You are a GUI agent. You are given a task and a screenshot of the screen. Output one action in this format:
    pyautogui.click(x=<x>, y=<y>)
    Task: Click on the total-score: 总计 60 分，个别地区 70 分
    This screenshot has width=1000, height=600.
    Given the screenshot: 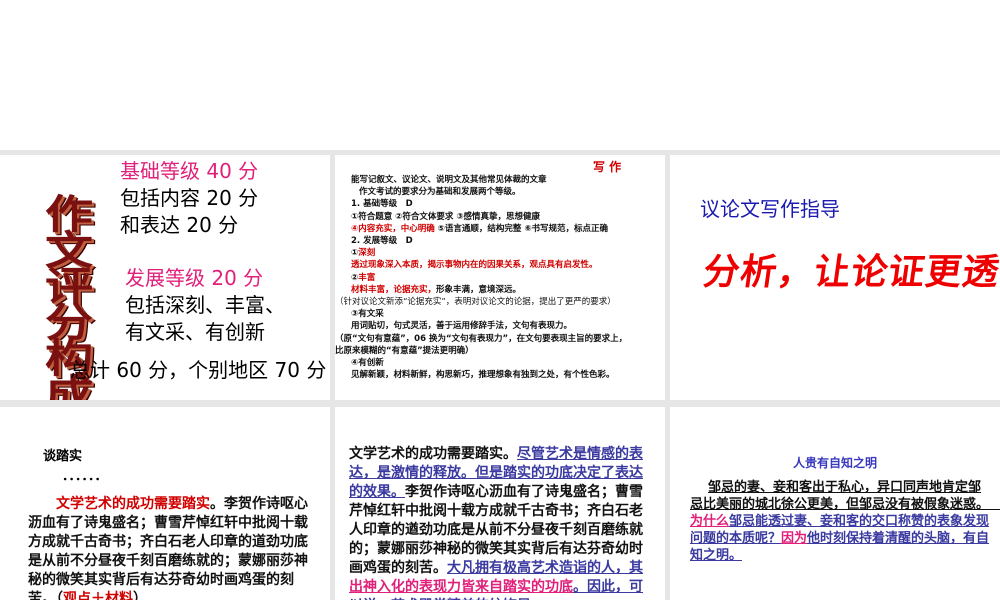 What is the action you would take?
    pyautogui.click(x=198, y=370)
    